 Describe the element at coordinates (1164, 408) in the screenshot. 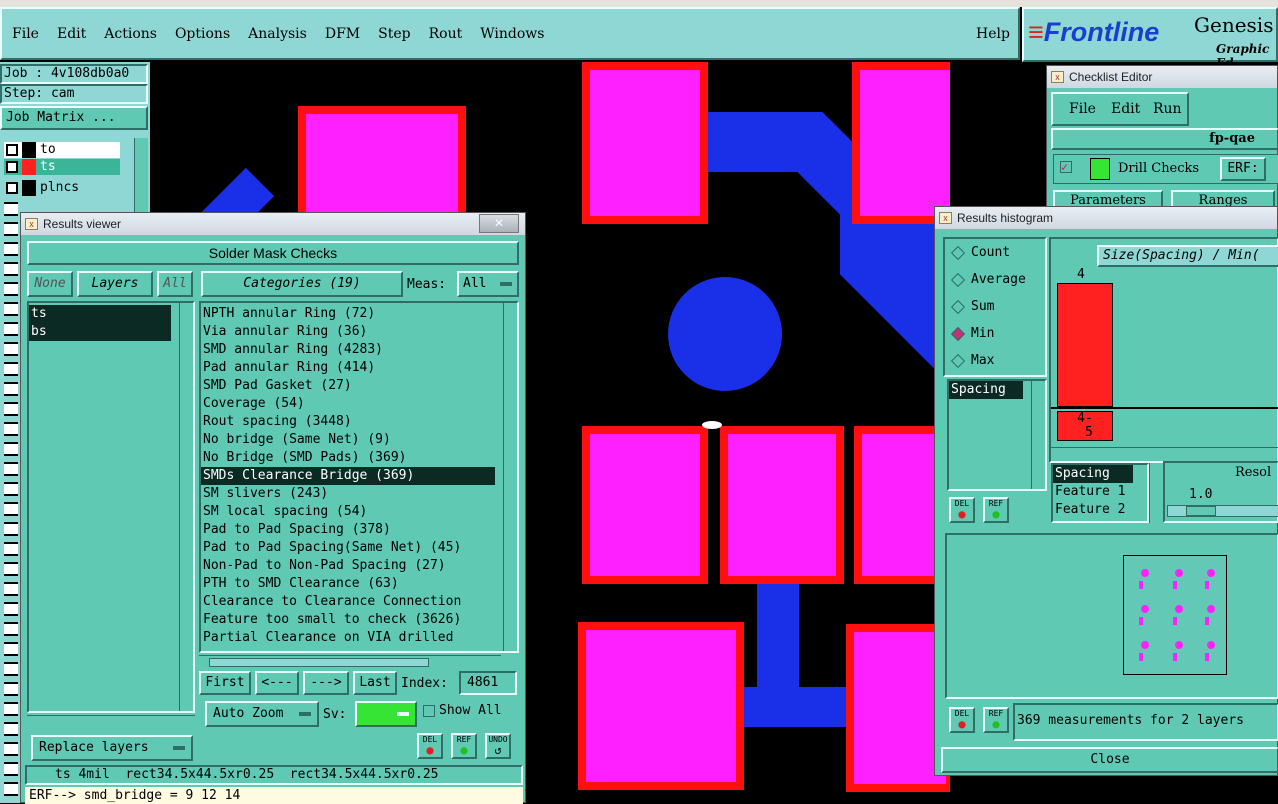

I see `histogram-axis` at that location.